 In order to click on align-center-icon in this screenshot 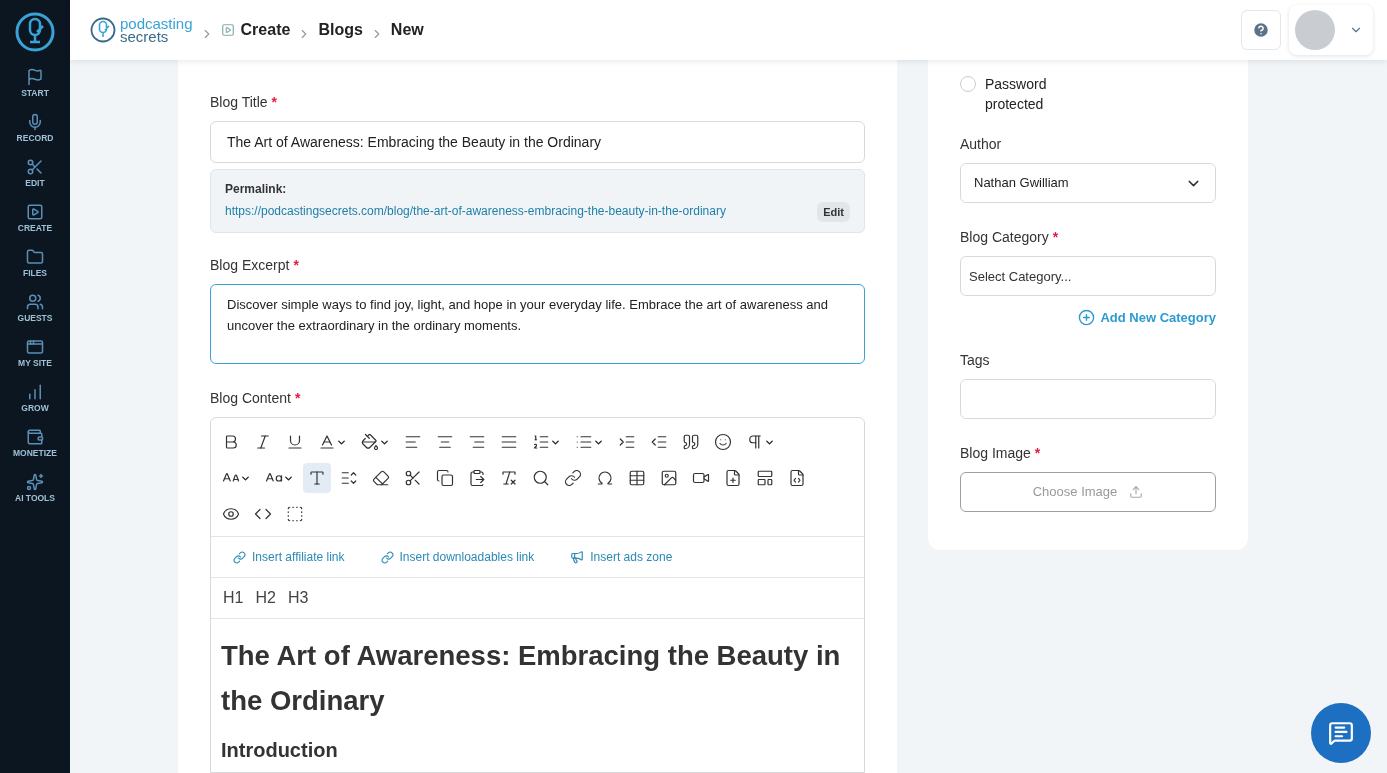, I will do `click(445, 442)`.